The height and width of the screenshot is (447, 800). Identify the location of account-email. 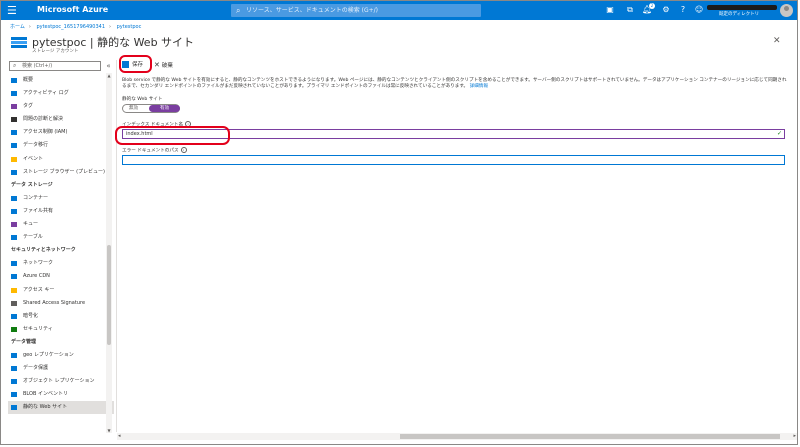
(742, 7).